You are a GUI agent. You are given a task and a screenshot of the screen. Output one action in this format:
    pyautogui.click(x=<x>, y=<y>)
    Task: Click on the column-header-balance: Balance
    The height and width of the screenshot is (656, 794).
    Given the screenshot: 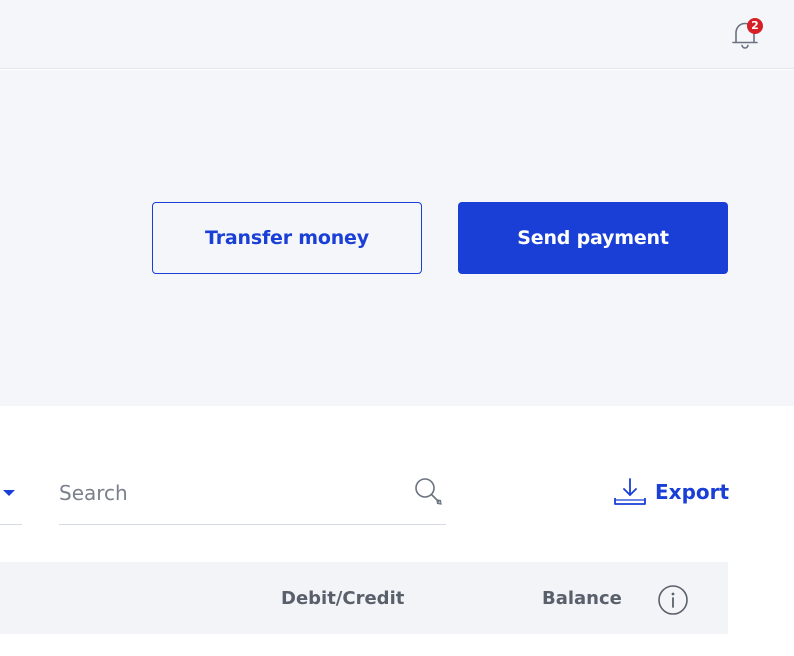 What is the action you would take?
    pyautogui.click(x=582, y=598)
    